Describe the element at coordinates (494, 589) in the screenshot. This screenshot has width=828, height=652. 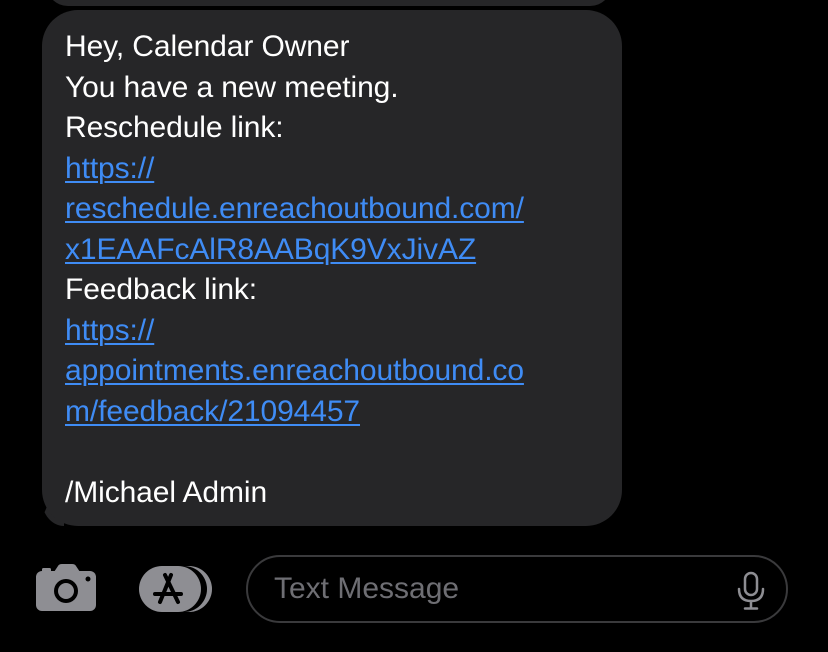
I see `text-message-input` at that location.